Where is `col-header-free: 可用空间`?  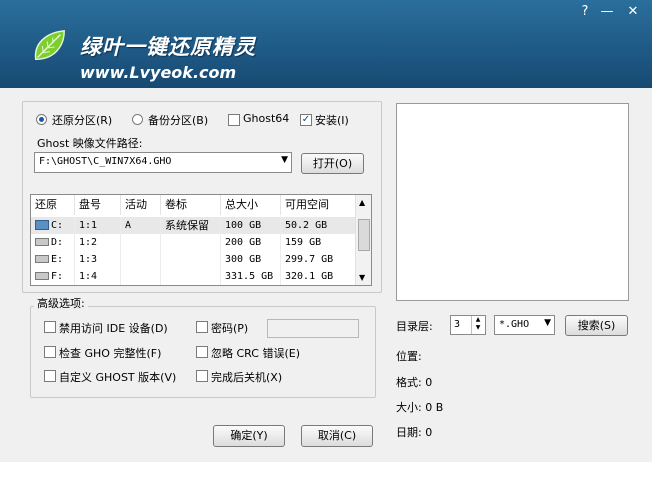 col-header-free: 可用空间 is located at coordinates (319, 205).